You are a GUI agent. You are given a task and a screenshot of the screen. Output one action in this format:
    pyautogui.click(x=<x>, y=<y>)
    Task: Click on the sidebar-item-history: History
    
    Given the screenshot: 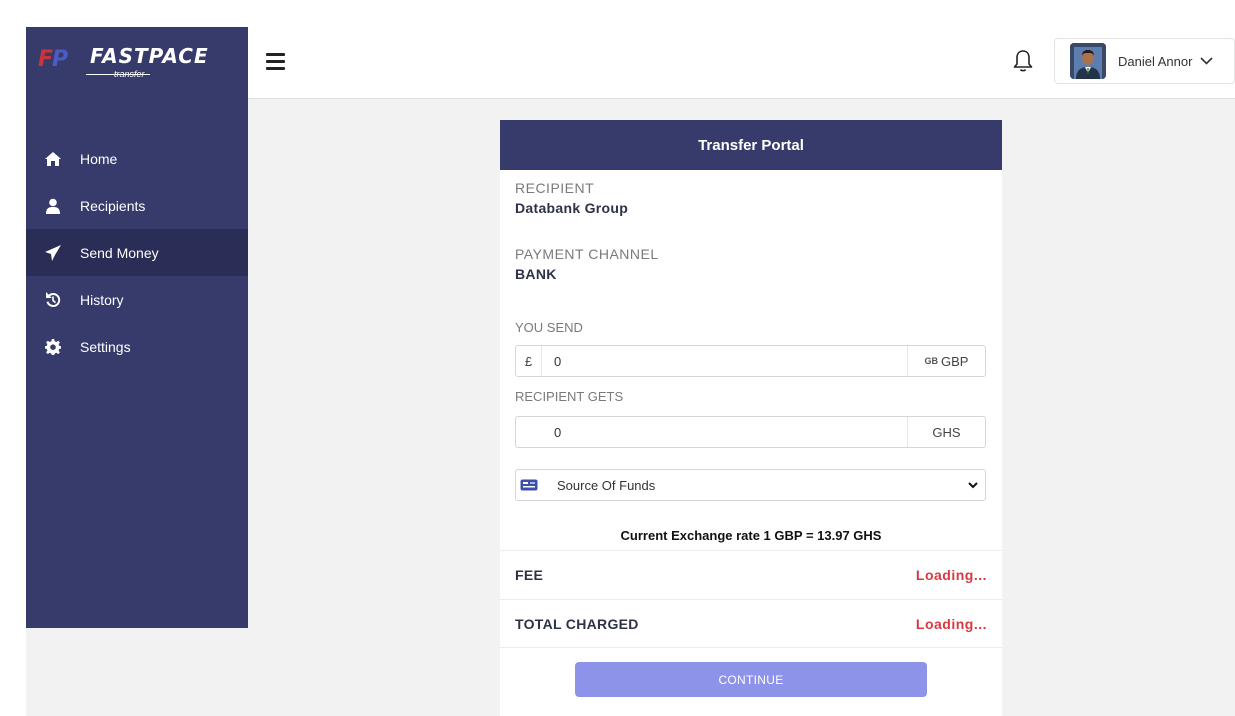 What is the action you would take?
    pyautogui.click(x=137, y=299)
    